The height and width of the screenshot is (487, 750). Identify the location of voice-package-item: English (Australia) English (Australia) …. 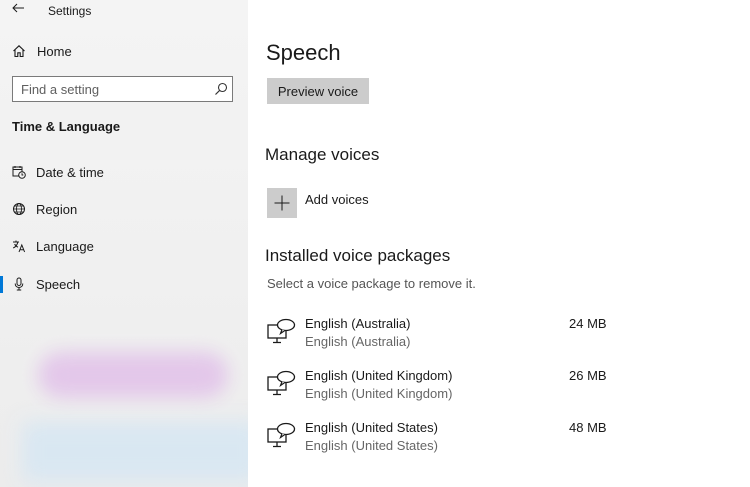
(447, 338).